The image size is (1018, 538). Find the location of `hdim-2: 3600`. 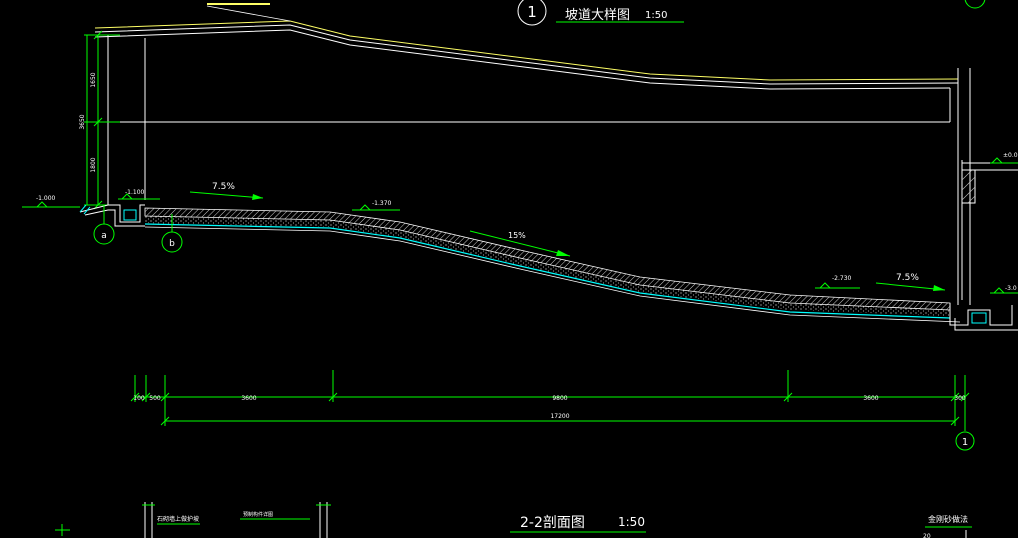

hdim-2: 3600 is located at coordinates (248, 398).